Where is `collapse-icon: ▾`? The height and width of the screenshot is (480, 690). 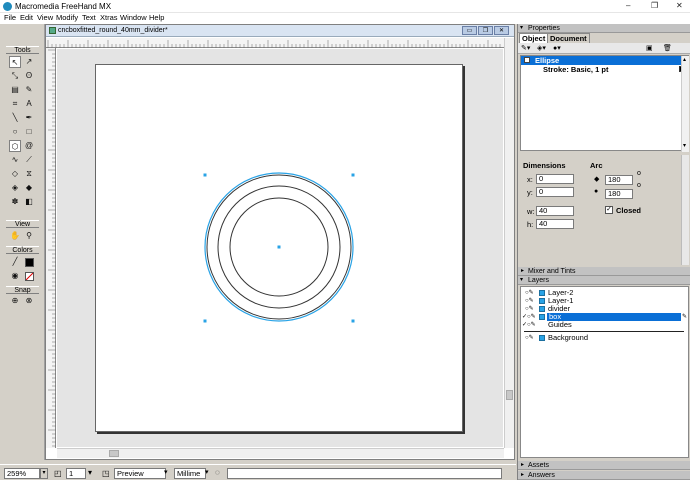
collapse-icon: ▾ is located at coordinates (521, 27).